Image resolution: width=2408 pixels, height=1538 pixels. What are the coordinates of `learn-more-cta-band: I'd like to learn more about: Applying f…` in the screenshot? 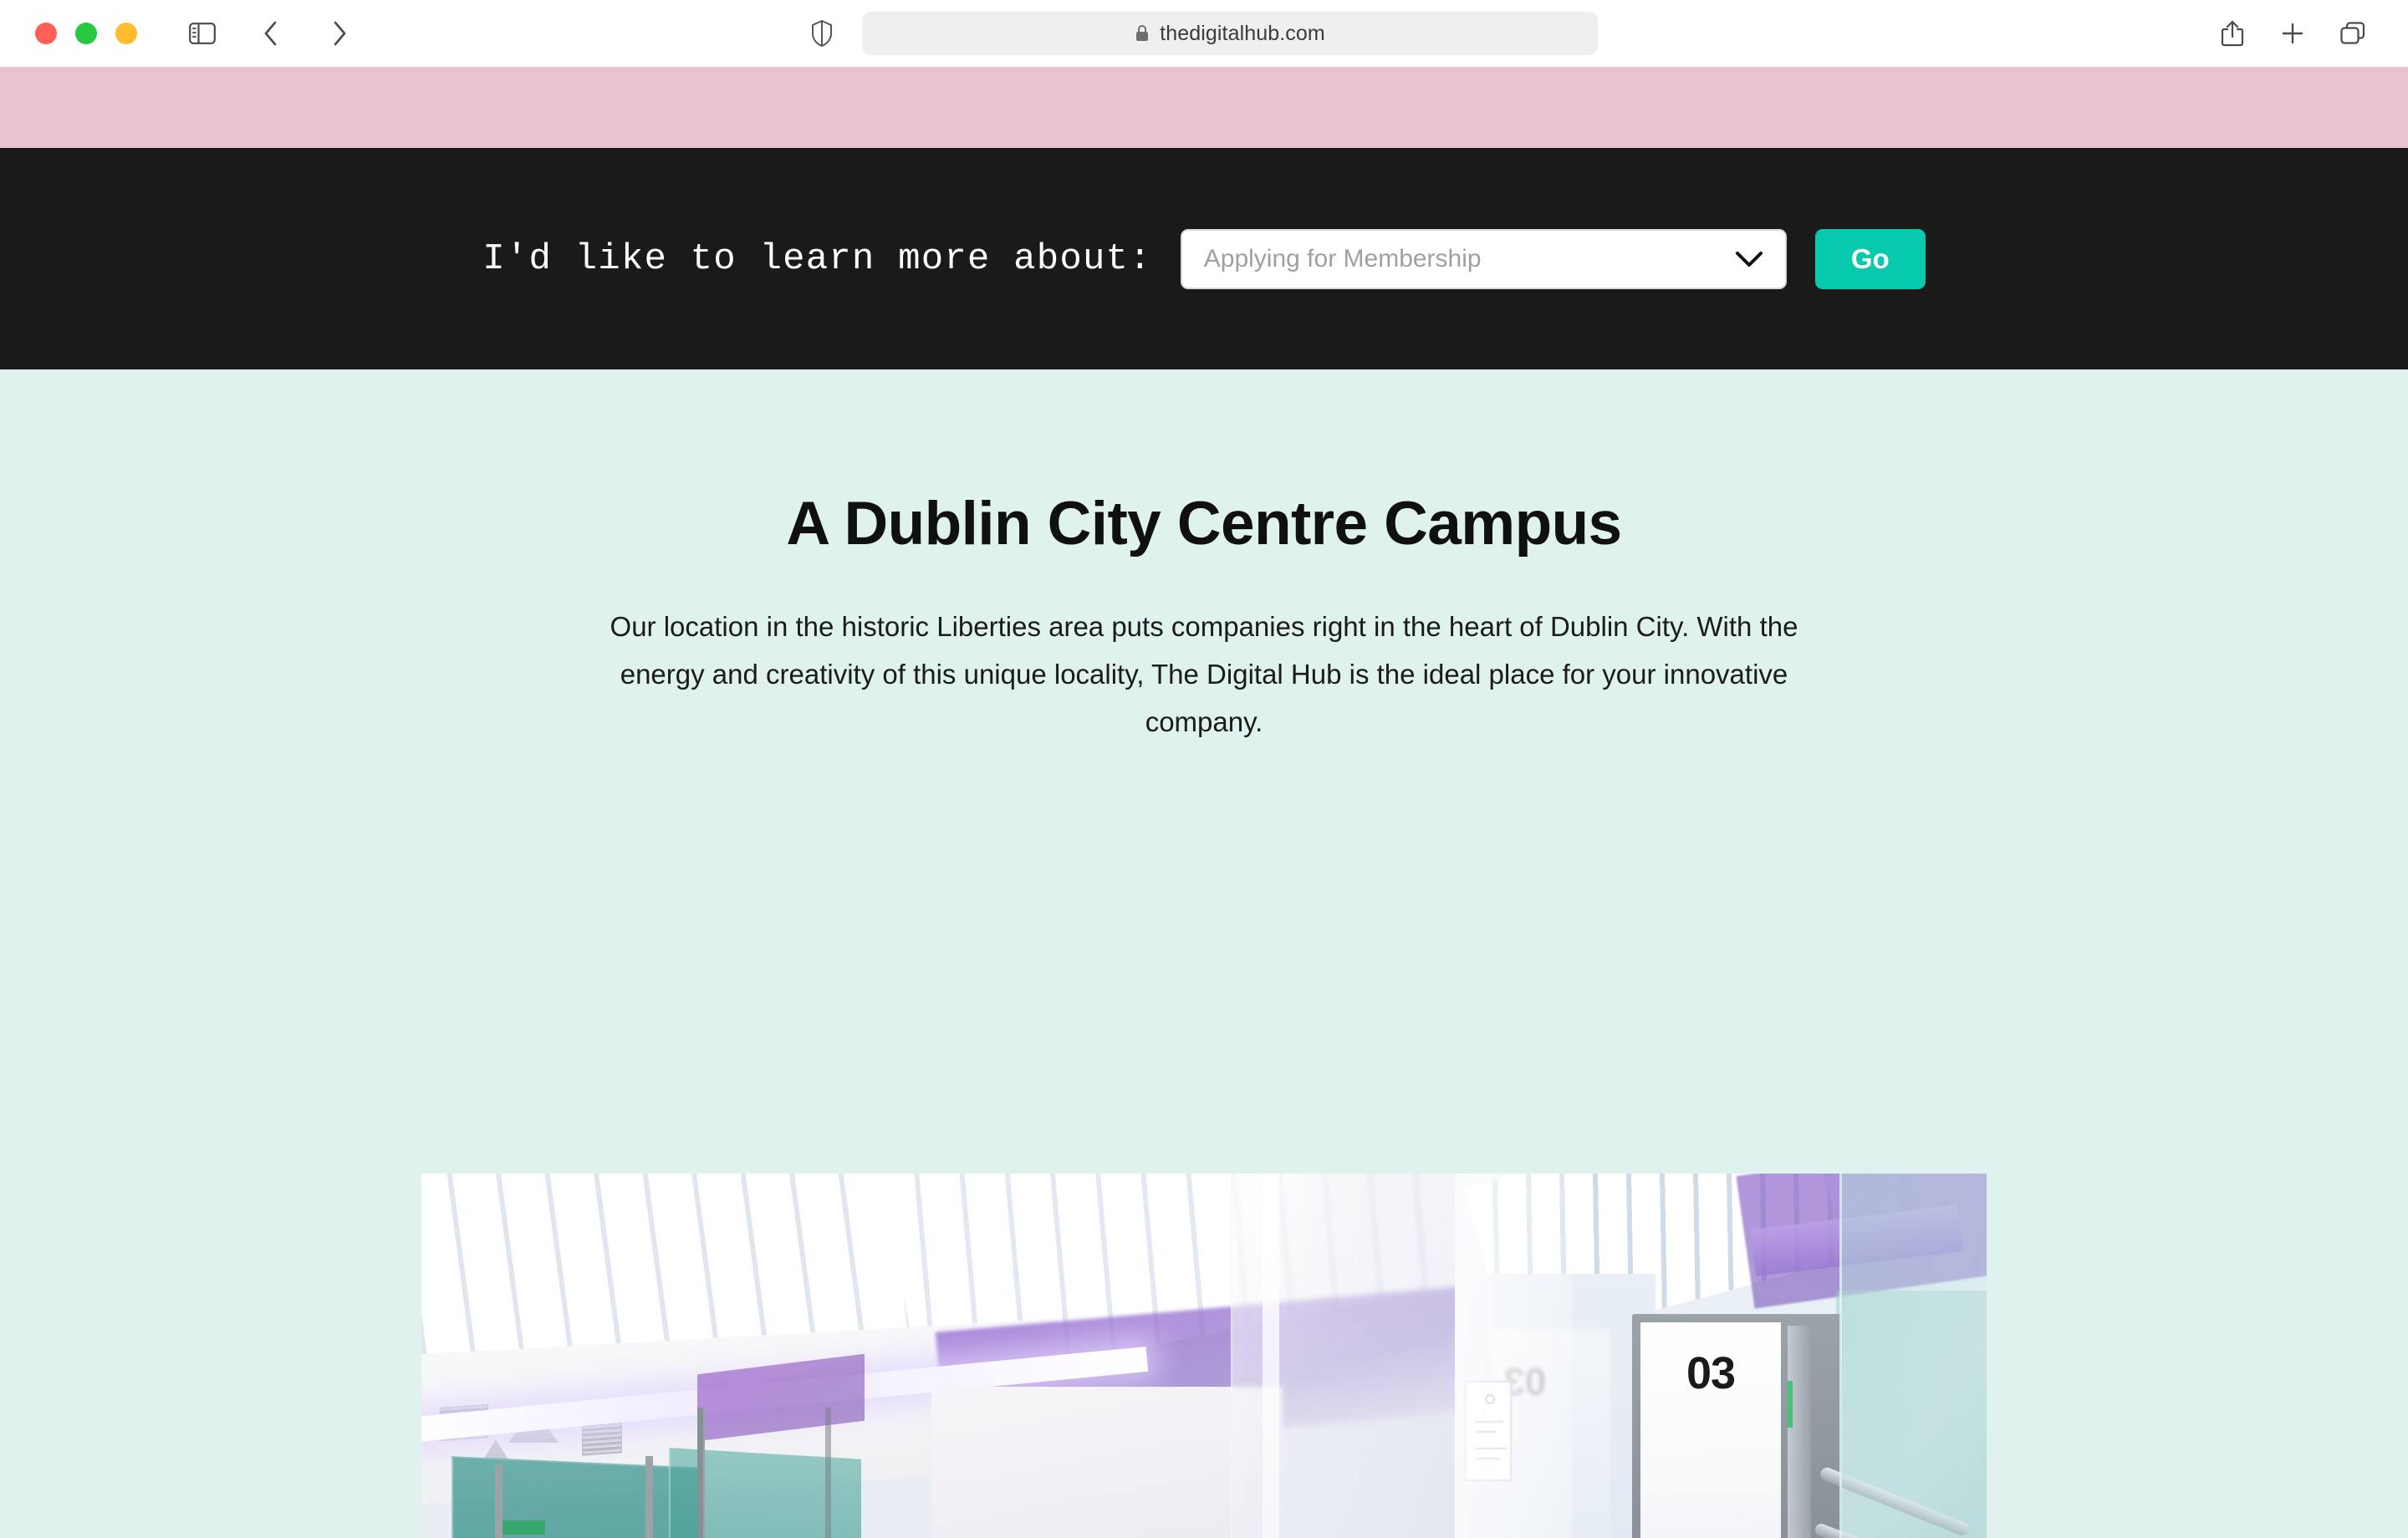 It's located at (1204, 259).